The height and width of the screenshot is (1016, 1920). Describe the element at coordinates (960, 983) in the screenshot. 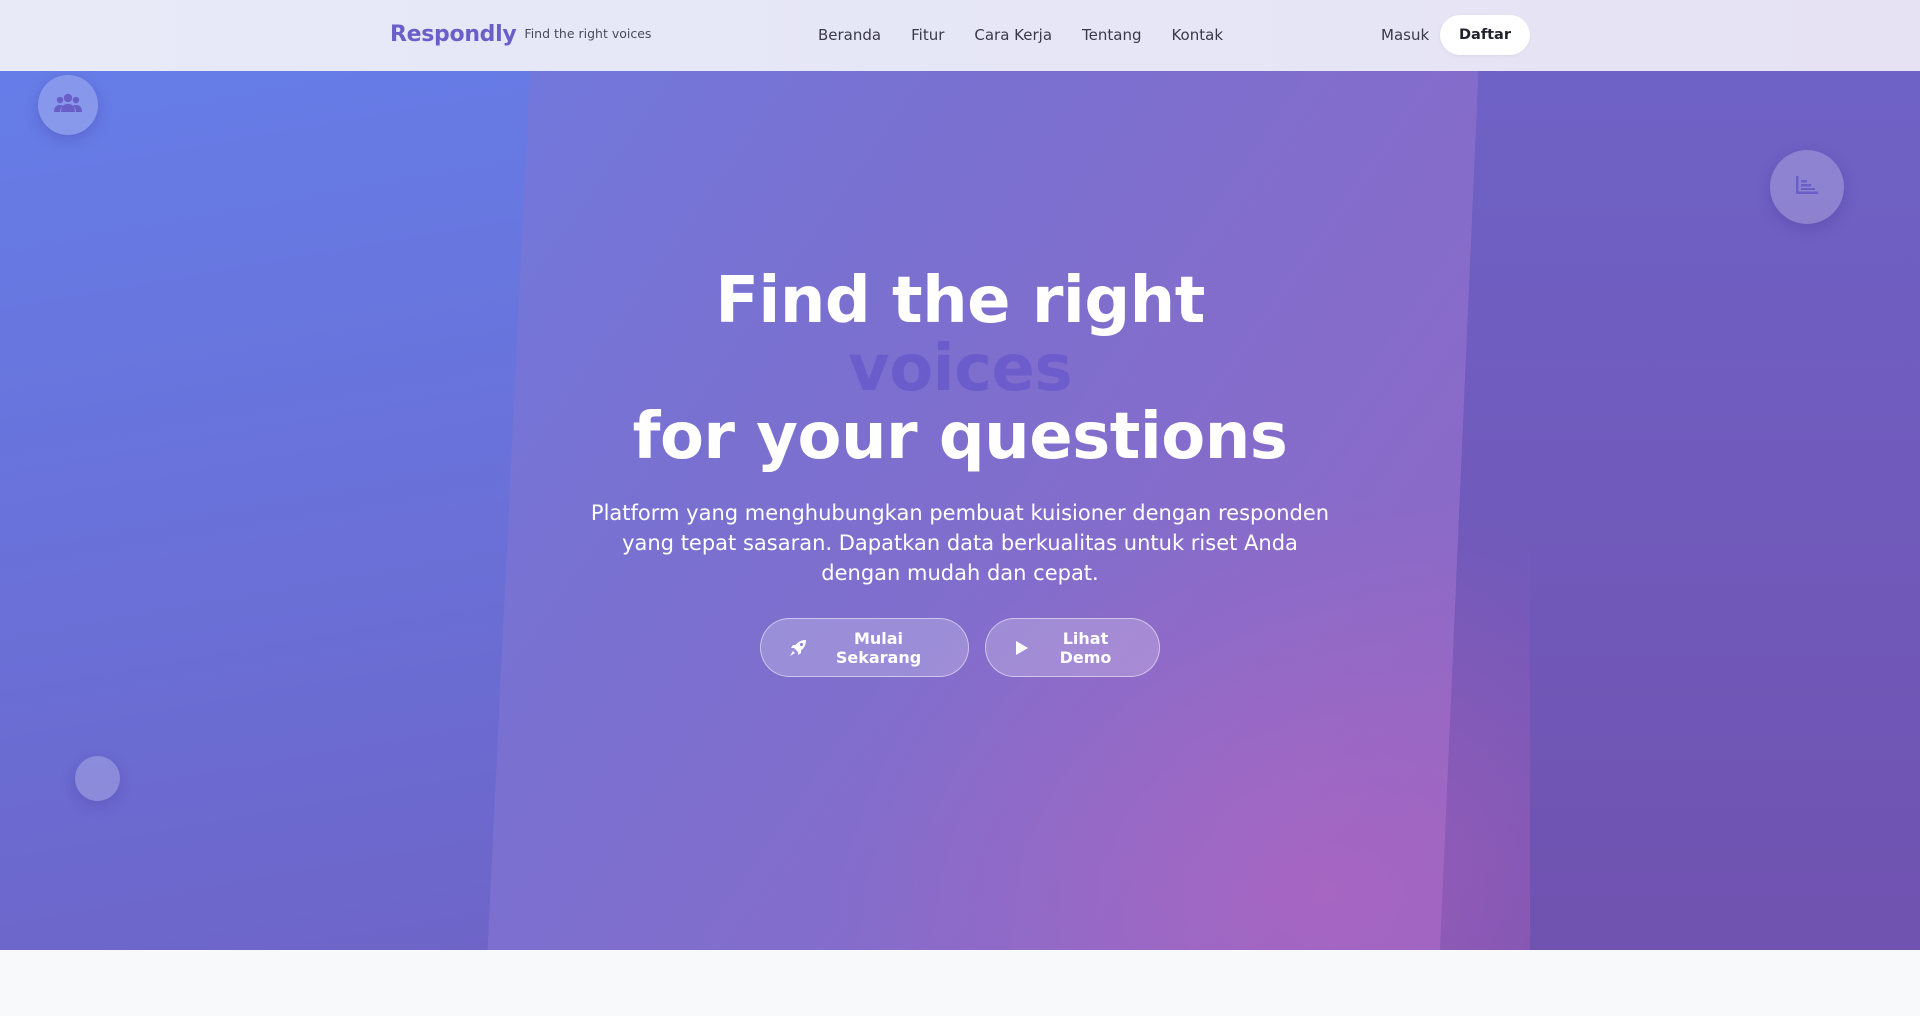

I see `next-section-strip` at that location.